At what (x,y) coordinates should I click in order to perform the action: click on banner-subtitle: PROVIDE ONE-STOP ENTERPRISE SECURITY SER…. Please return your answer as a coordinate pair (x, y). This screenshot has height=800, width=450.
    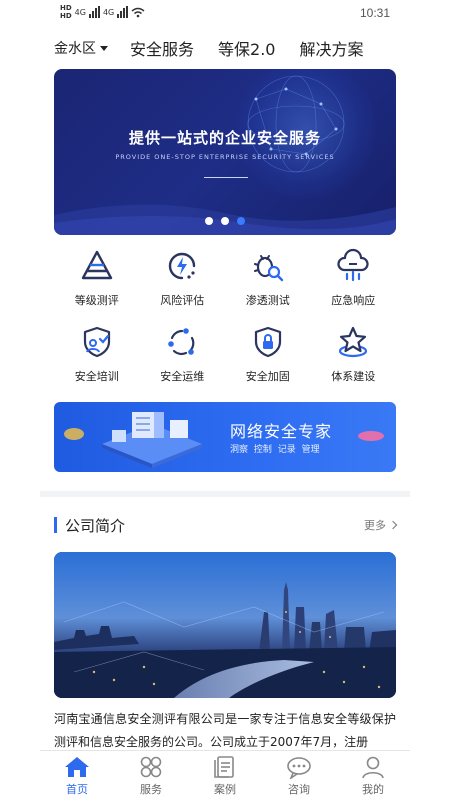
    Looking at the image, I should click on (225, 157).